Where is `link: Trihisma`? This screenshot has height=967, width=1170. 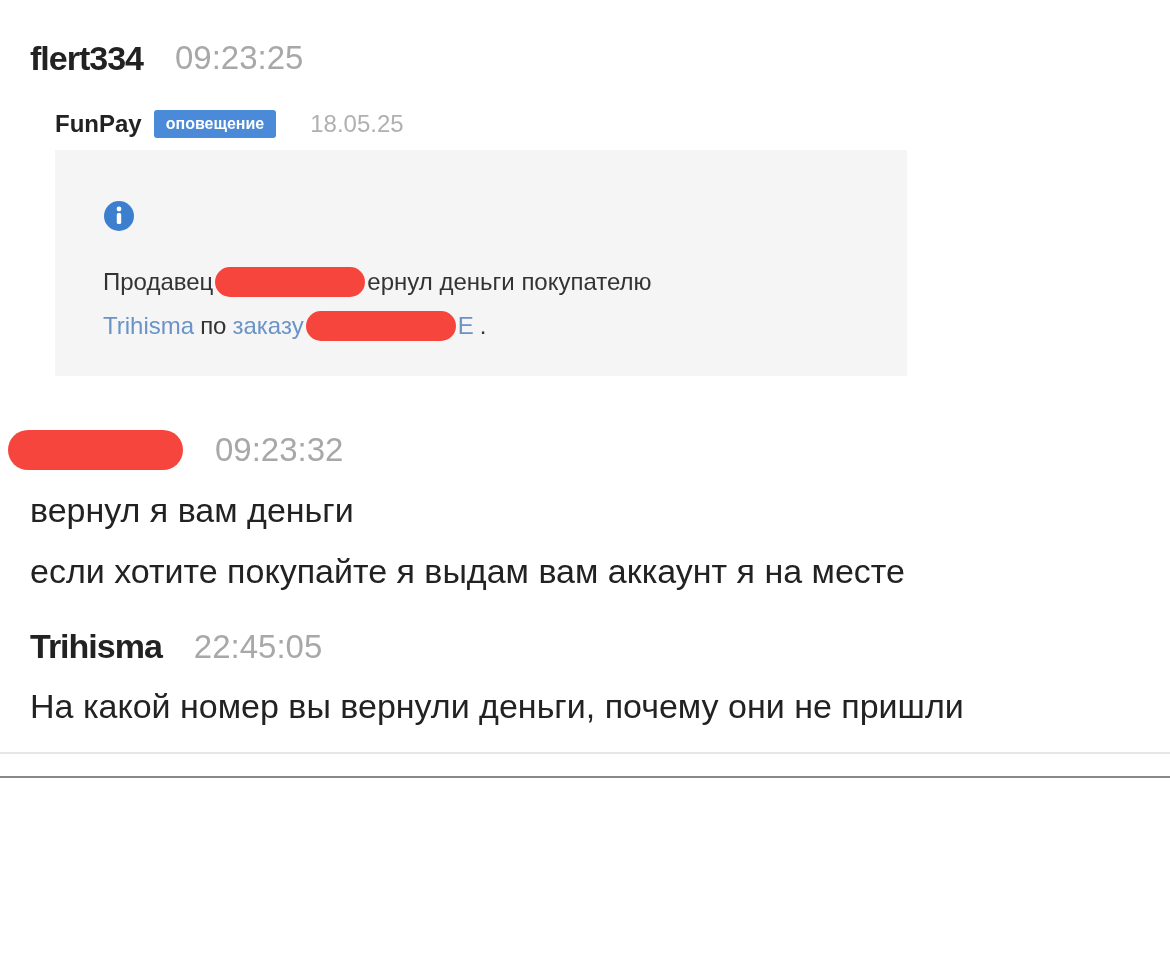
link: Trihisma is located at coordinates (149, 326).